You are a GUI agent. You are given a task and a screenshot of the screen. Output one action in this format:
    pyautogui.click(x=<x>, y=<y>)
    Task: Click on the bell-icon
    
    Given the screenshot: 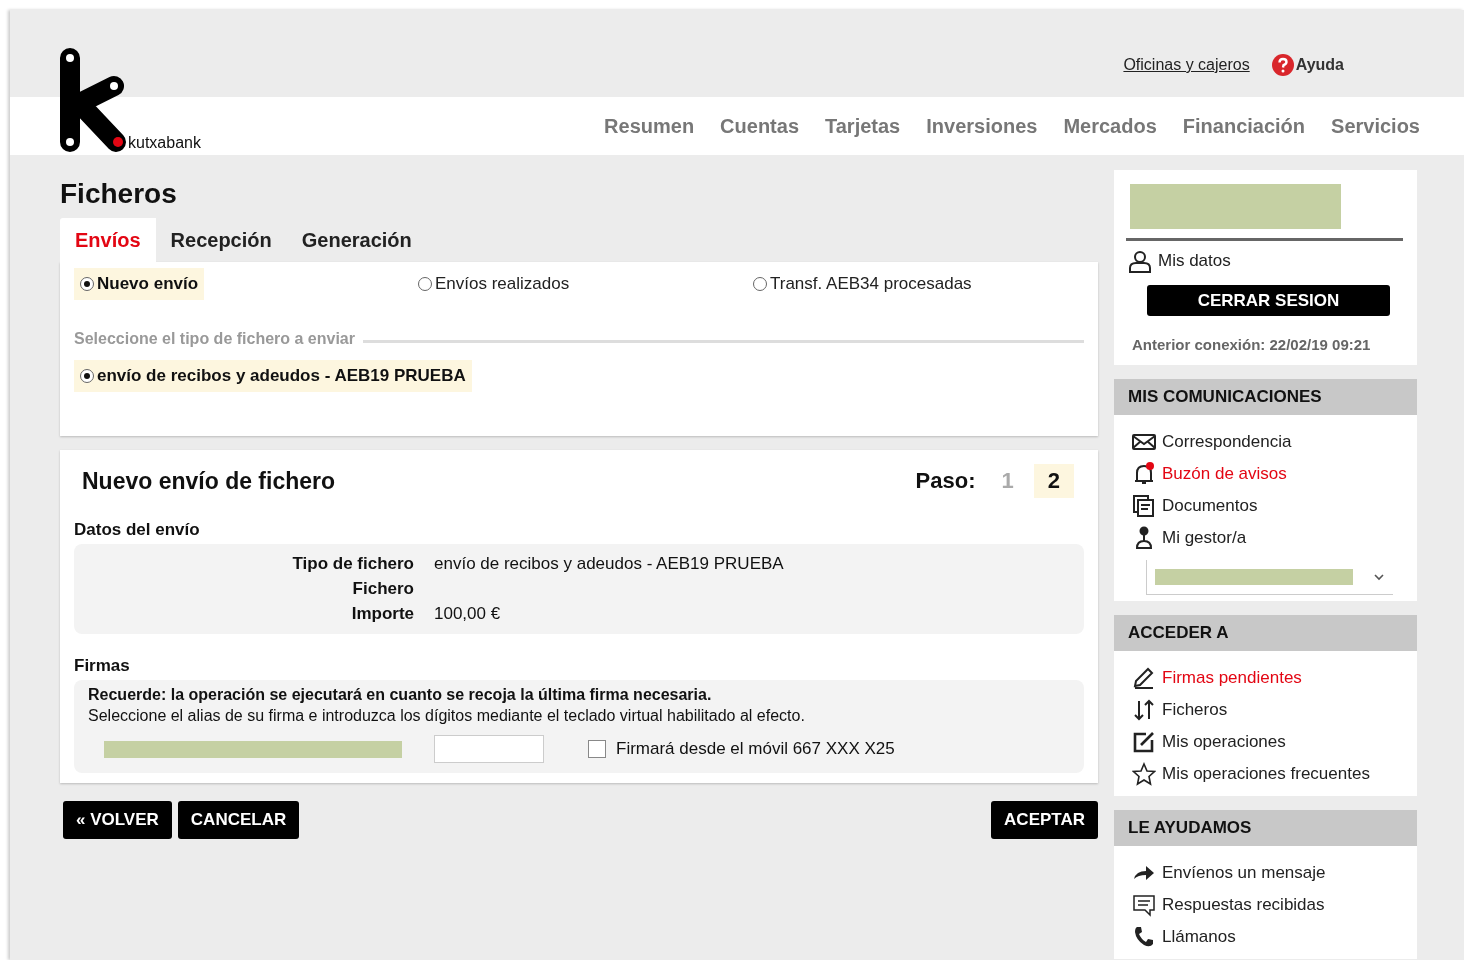 What is the action you would take?
    pyautogui.click(x=1144, y=474)
    